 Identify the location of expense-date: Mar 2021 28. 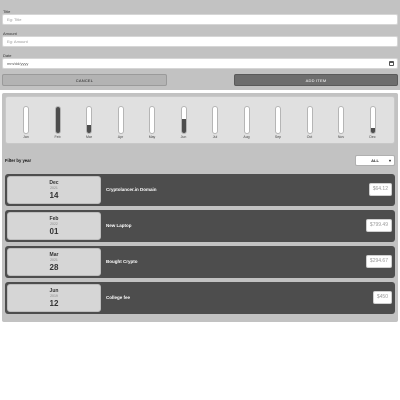
(54, 262).